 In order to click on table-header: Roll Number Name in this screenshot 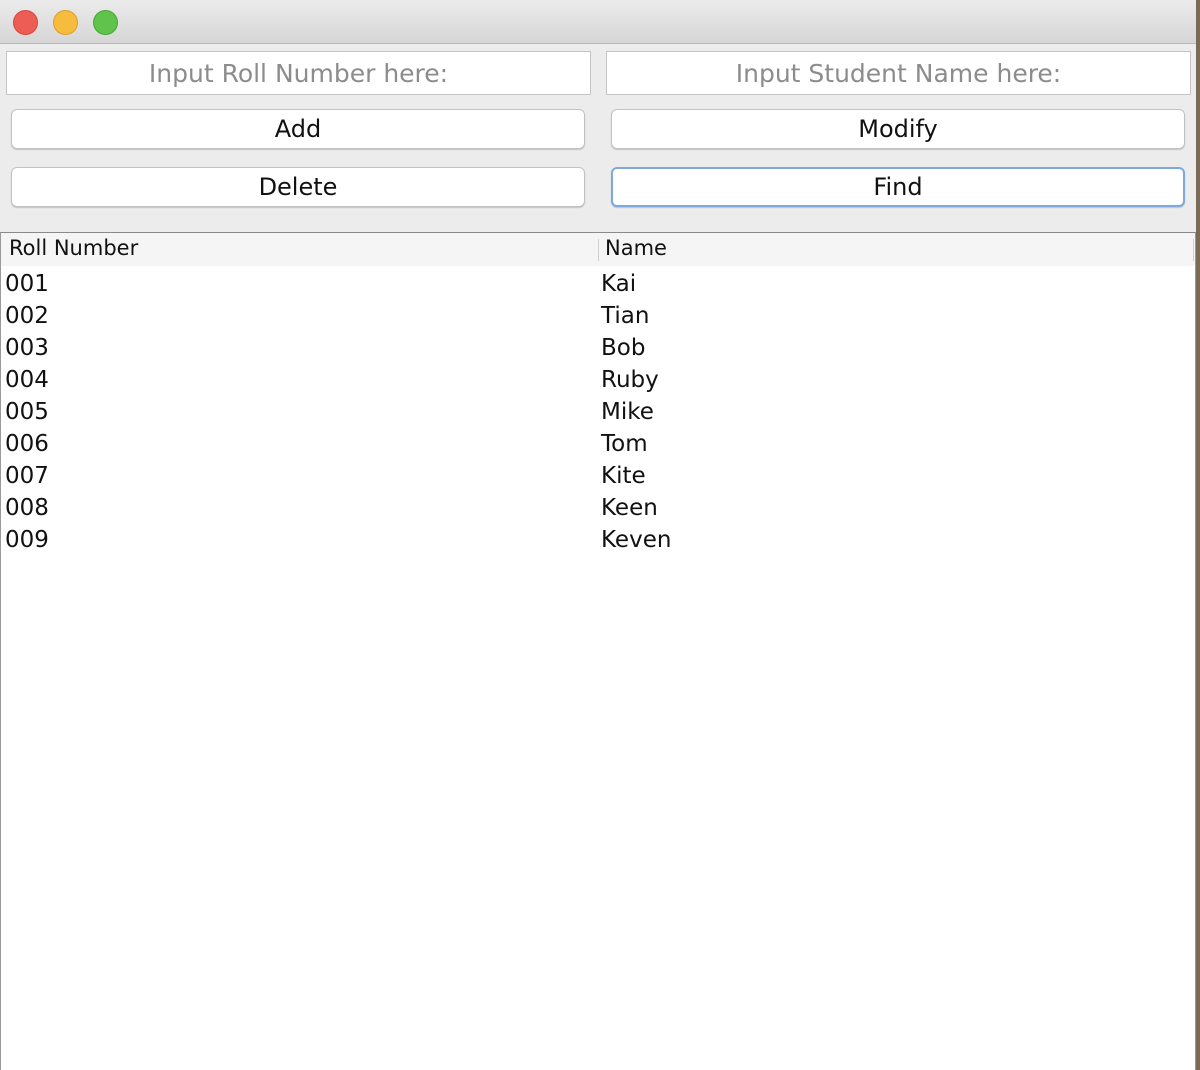, I will do `click(598, 249)`.